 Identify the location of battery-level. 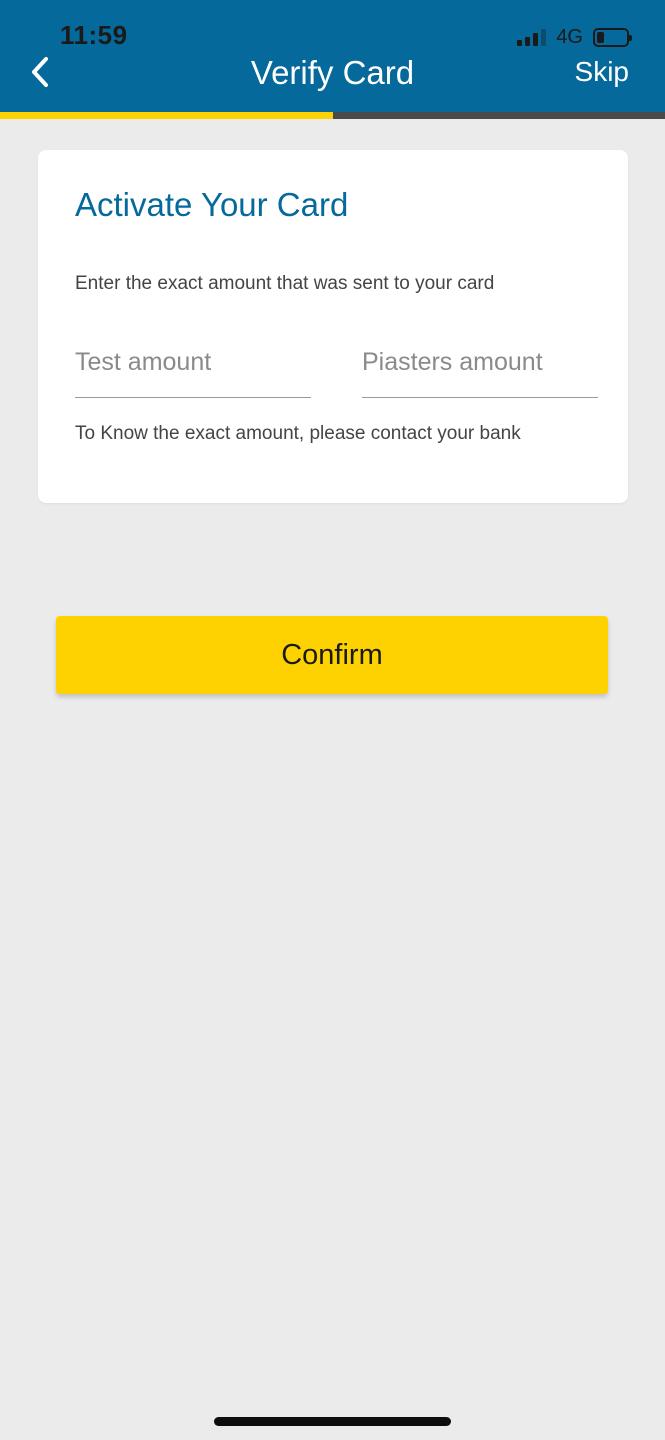
(600, 37).